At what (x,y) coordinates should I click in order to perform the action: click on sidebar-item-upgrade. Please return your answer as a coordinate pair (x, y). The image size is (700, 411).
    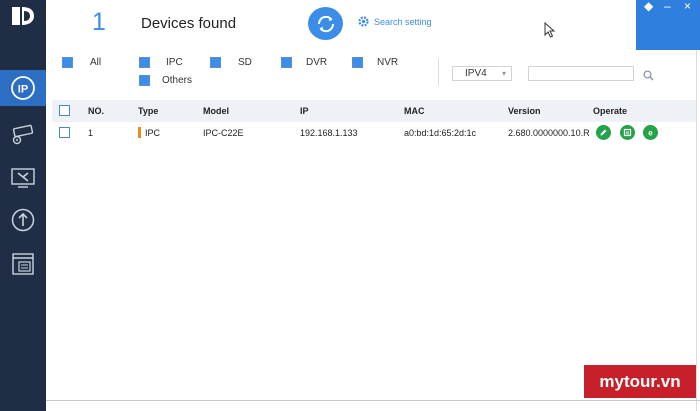
    Looking at the image, I should click on (23, 220).